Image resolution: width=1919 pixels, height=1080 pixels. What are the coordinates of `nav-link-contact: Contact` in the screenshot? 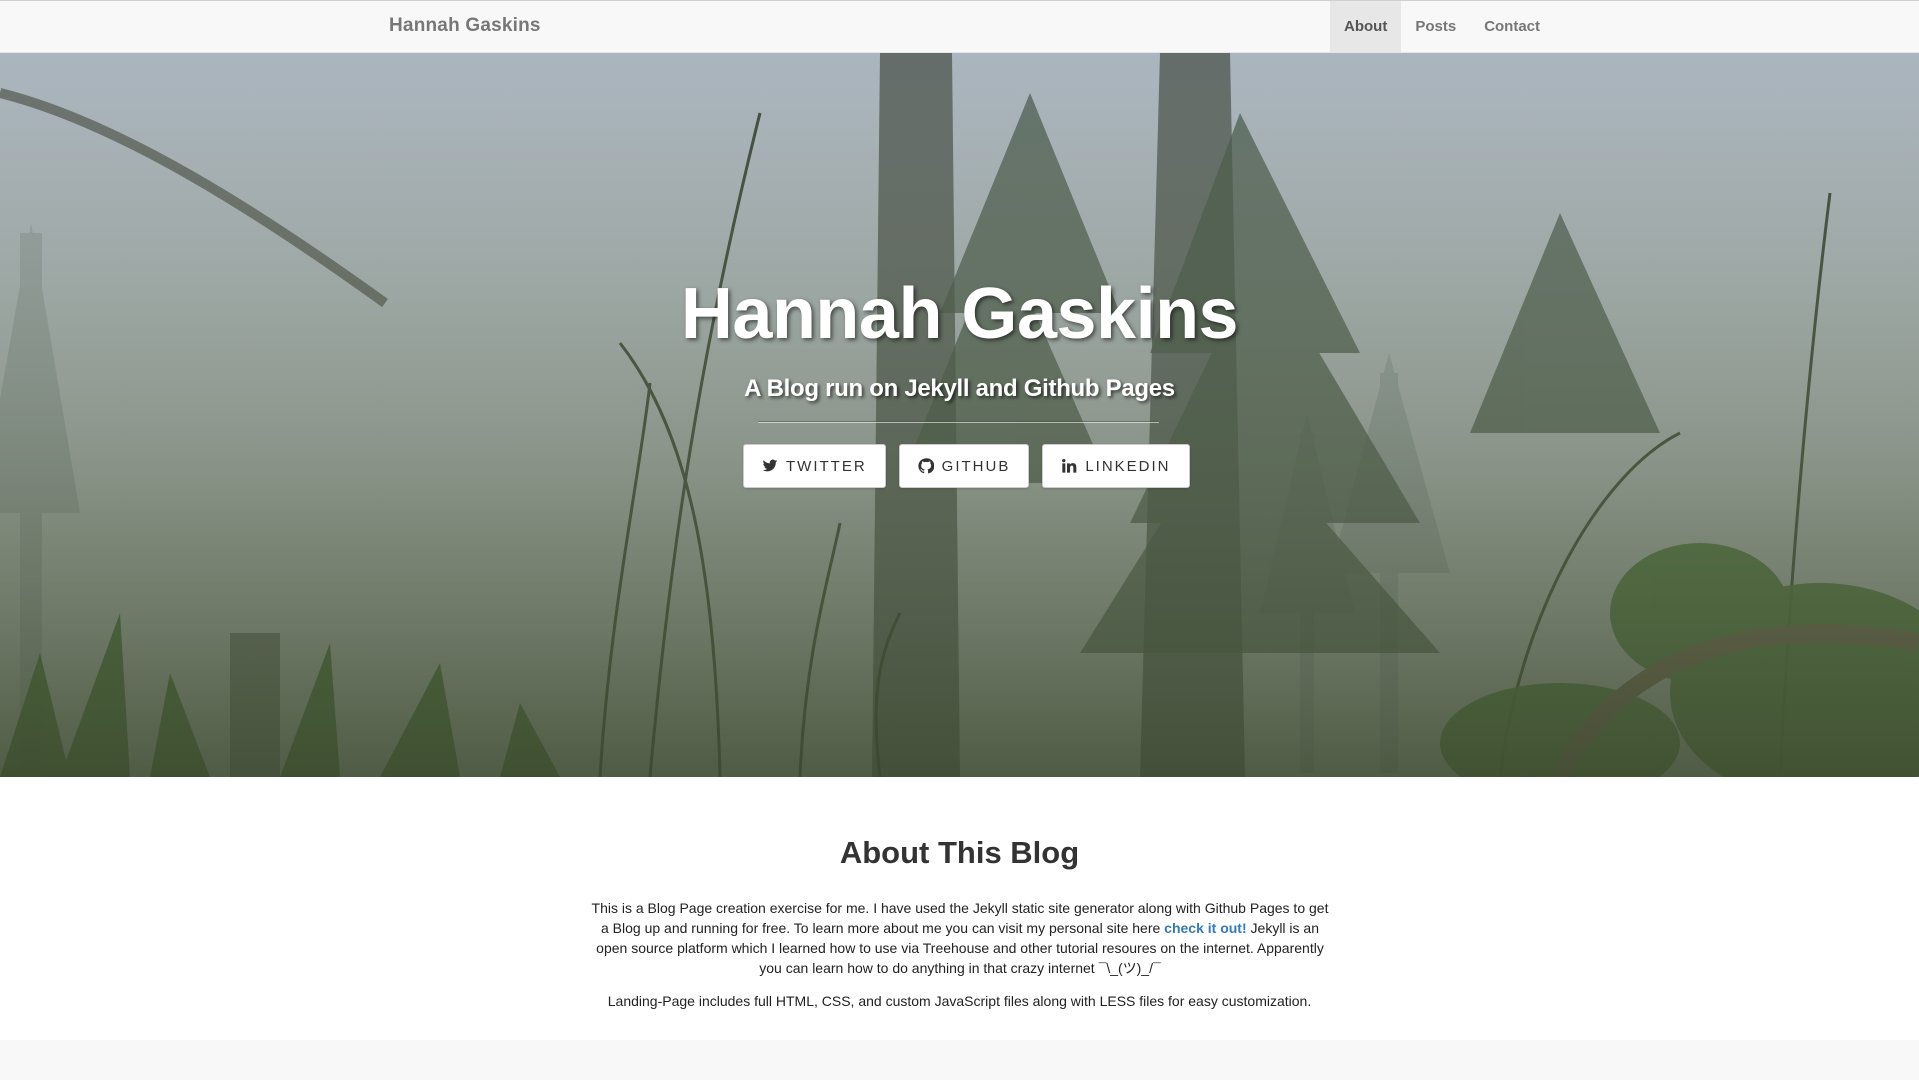 It's located at (1512, 27).